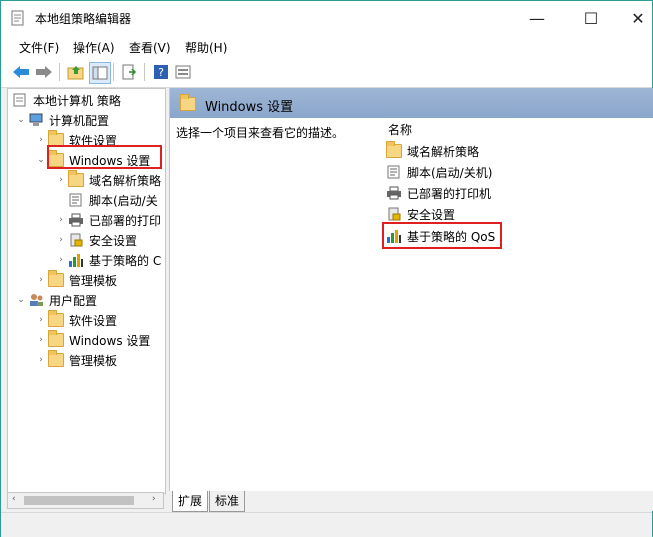 This screenshot has height=537, width=653. Describe the element at coordinates (537, 18) in the screenshot. I see `minimize-button: —` at that location.